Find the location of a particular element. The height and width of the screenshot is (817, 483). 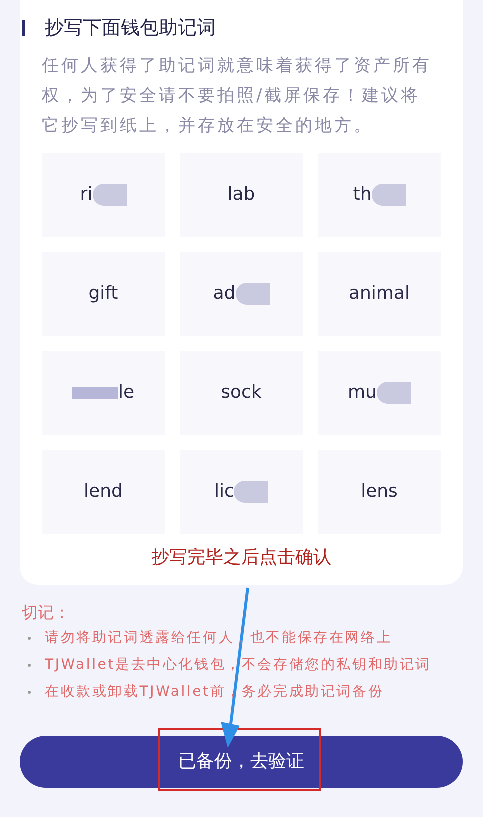

mnemonic-word: lend is located at coordinates (103, 492).